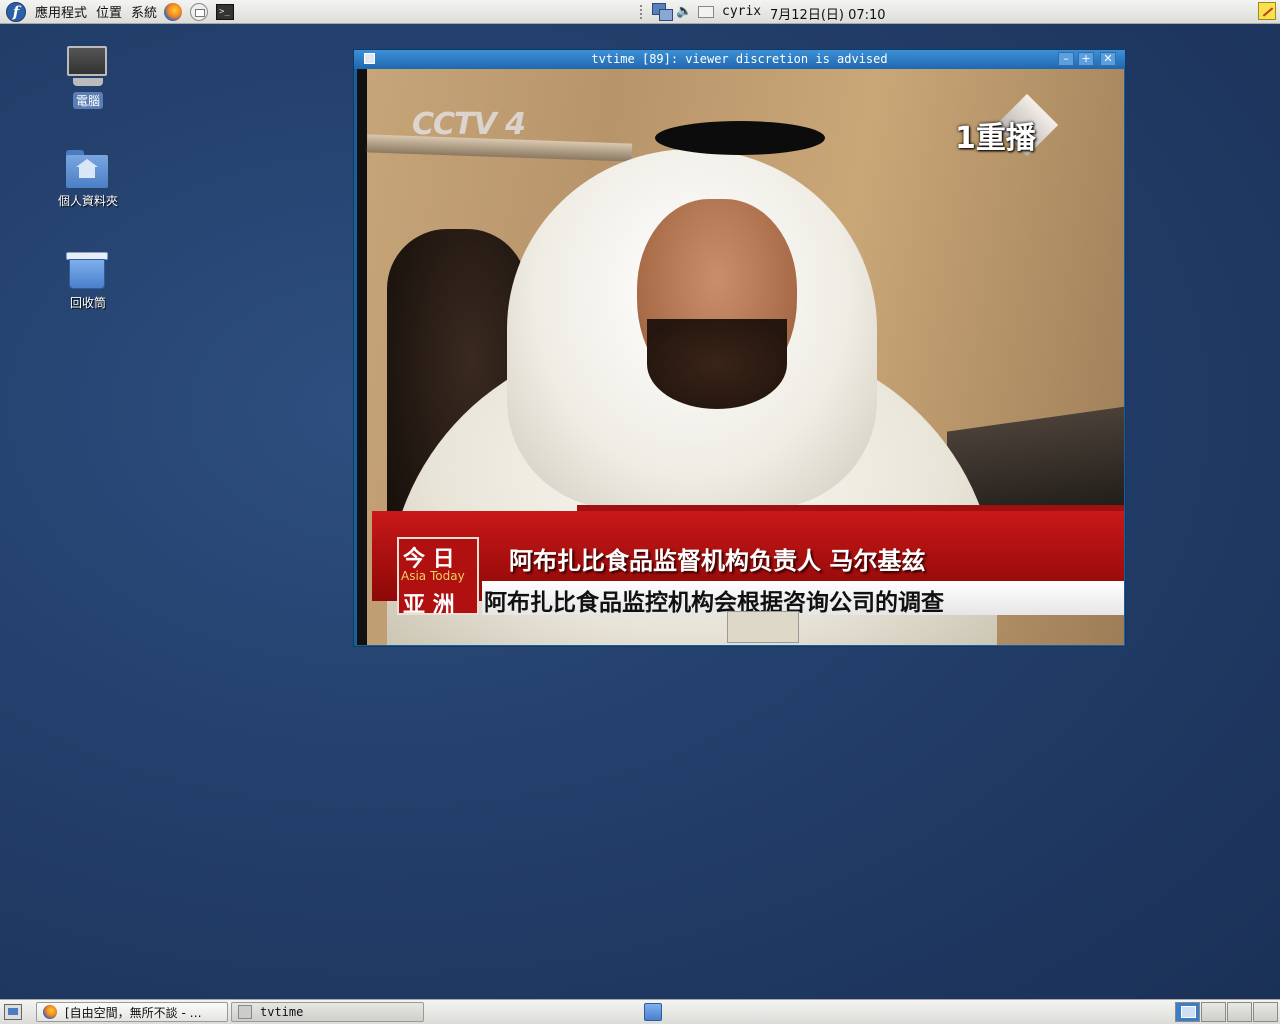  I want to click on caption-tag-sub: Asia Today, so click(433, 576).